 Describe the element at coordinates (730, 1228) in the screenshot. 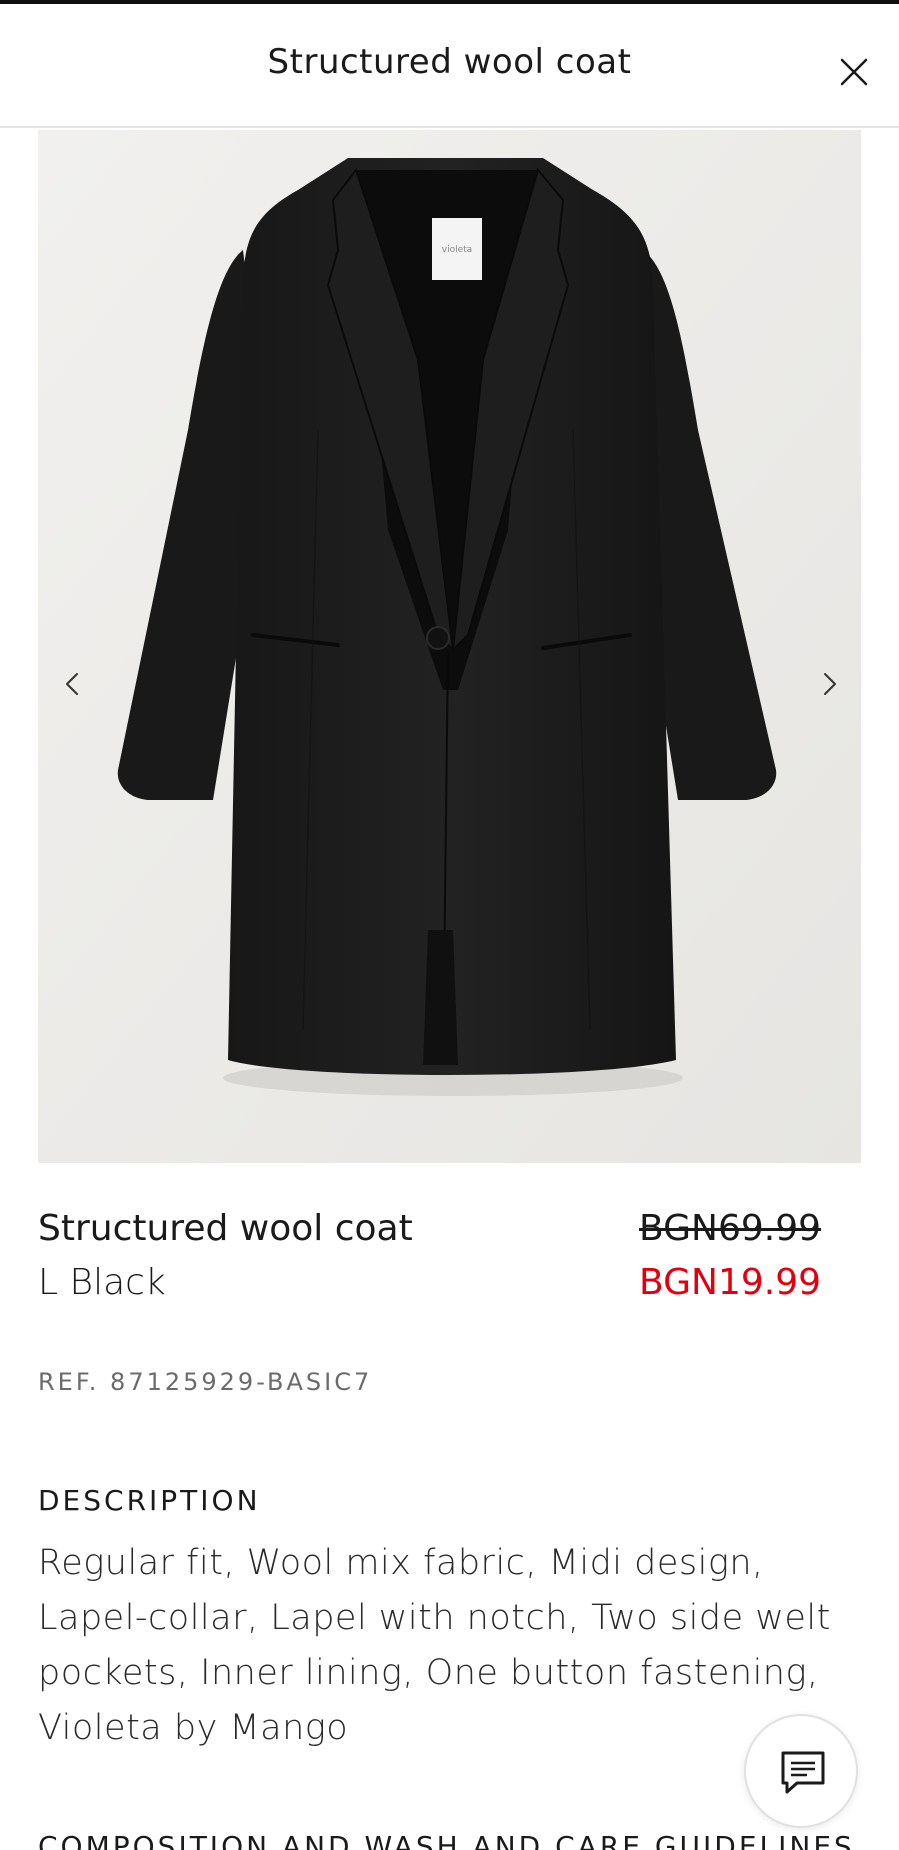

I see `original-price: BGN69.99` at that location.